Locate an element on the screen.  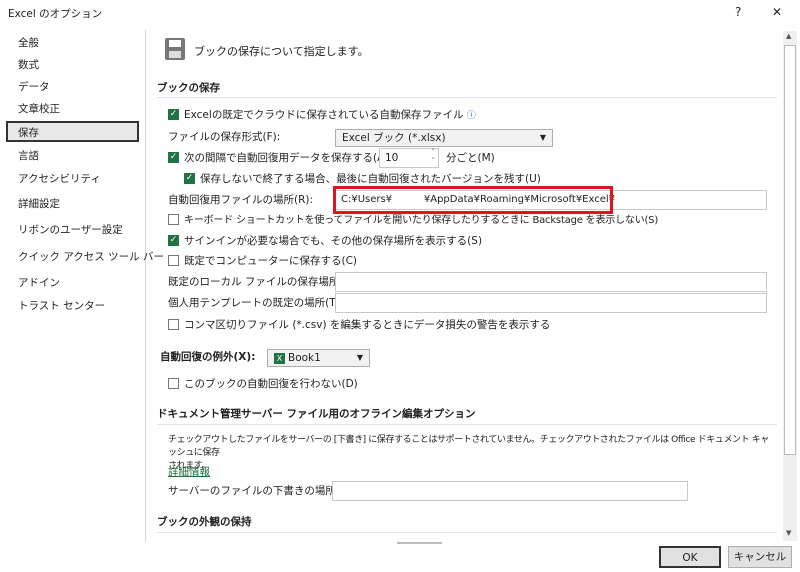
local-location-input is located at coordinates (551, 282).